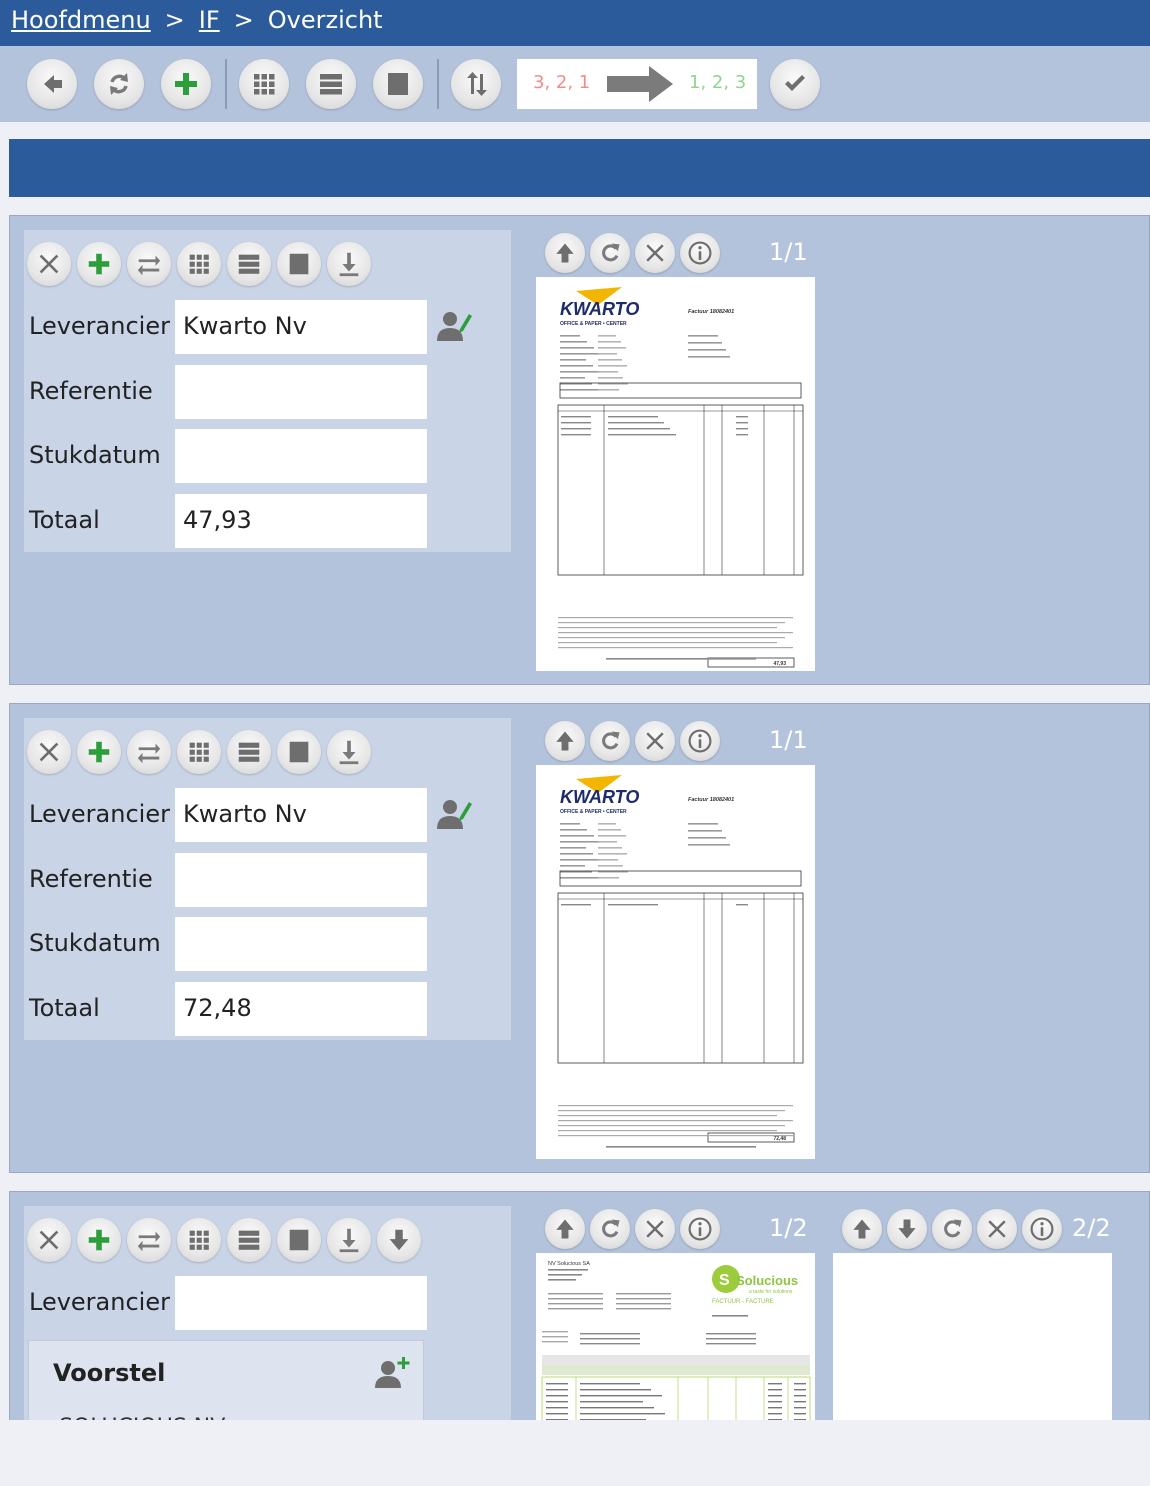 The image size is (1150, 1486). I want to click on sort-order-toggle: 3, 2, 1 1, 2, 3, so click(637, 84).